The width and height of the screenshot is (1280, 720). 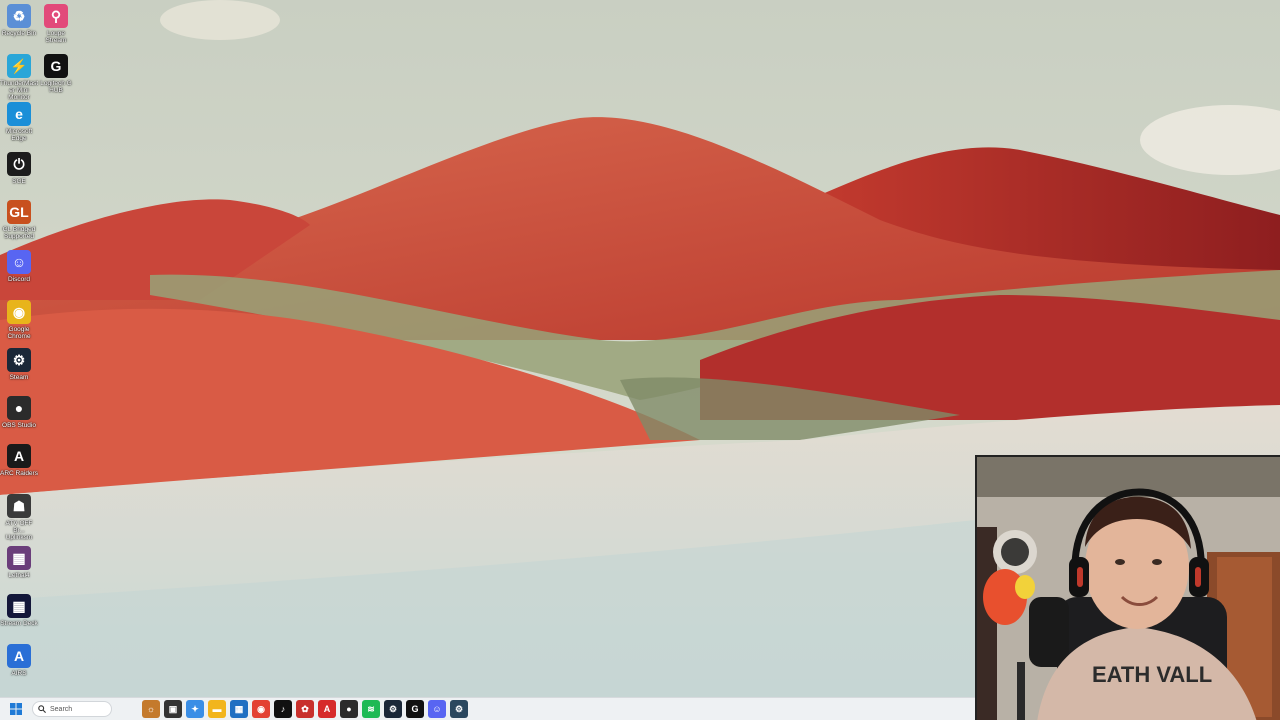 I want to click on desktop-shortcut-label: Loupe Stream, so click(x=56, y=37).